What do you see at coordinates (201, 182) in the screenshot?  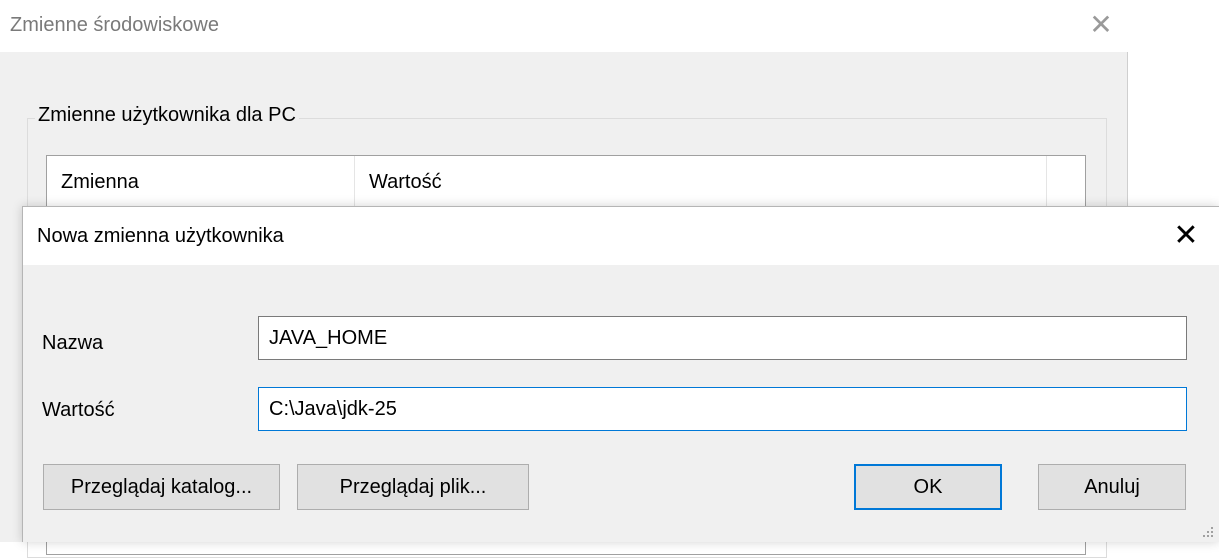 I see `column-header-variable: Zmienna` at bounding box center [201, 182].